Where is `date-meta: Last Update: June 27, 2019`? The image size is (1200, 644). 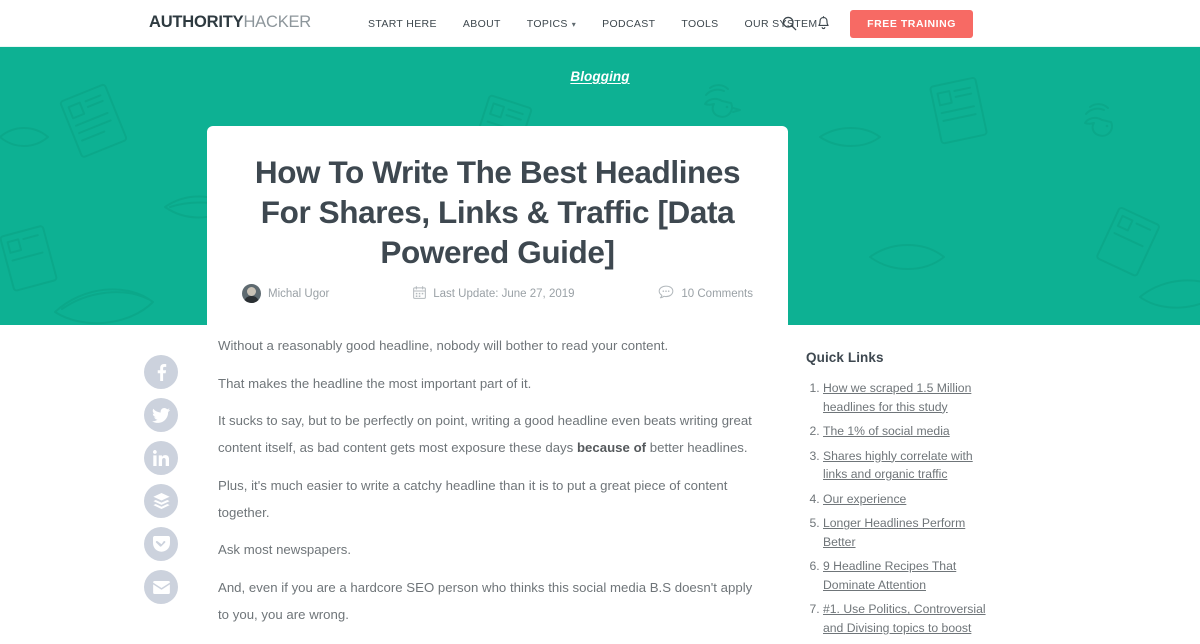
date-meta: Last Update: June 27, 2019 is located at coordinates (494, 293).